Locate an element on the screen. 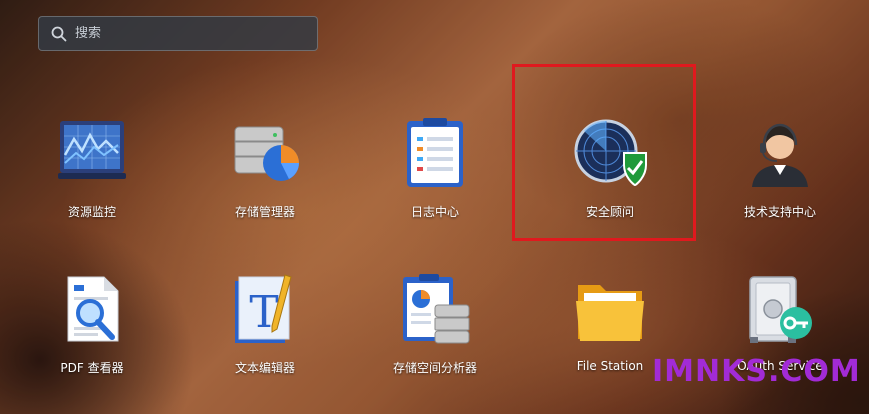  app-resource-monitor: 资源监控 is located at coordinates (92, 185).